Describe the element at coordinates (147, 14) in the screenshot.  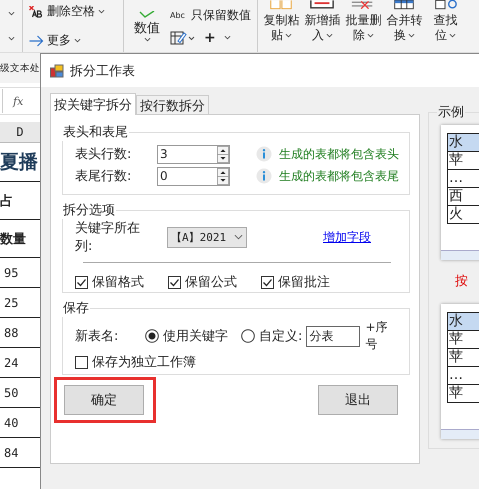
I see `check-icon` at that location.